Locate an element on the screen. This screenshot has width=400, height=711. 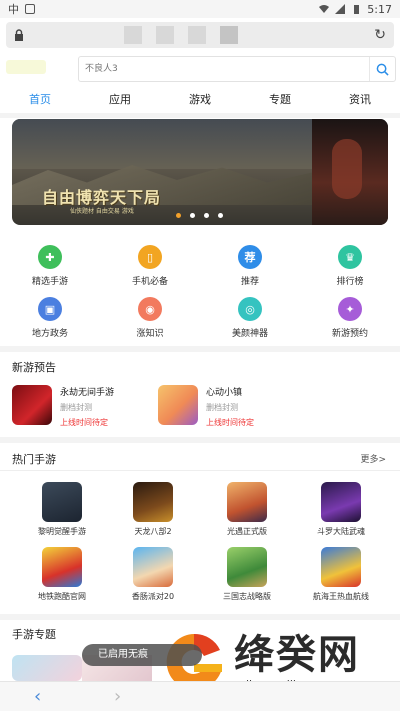
search-input is located at coordinates (225, 69).